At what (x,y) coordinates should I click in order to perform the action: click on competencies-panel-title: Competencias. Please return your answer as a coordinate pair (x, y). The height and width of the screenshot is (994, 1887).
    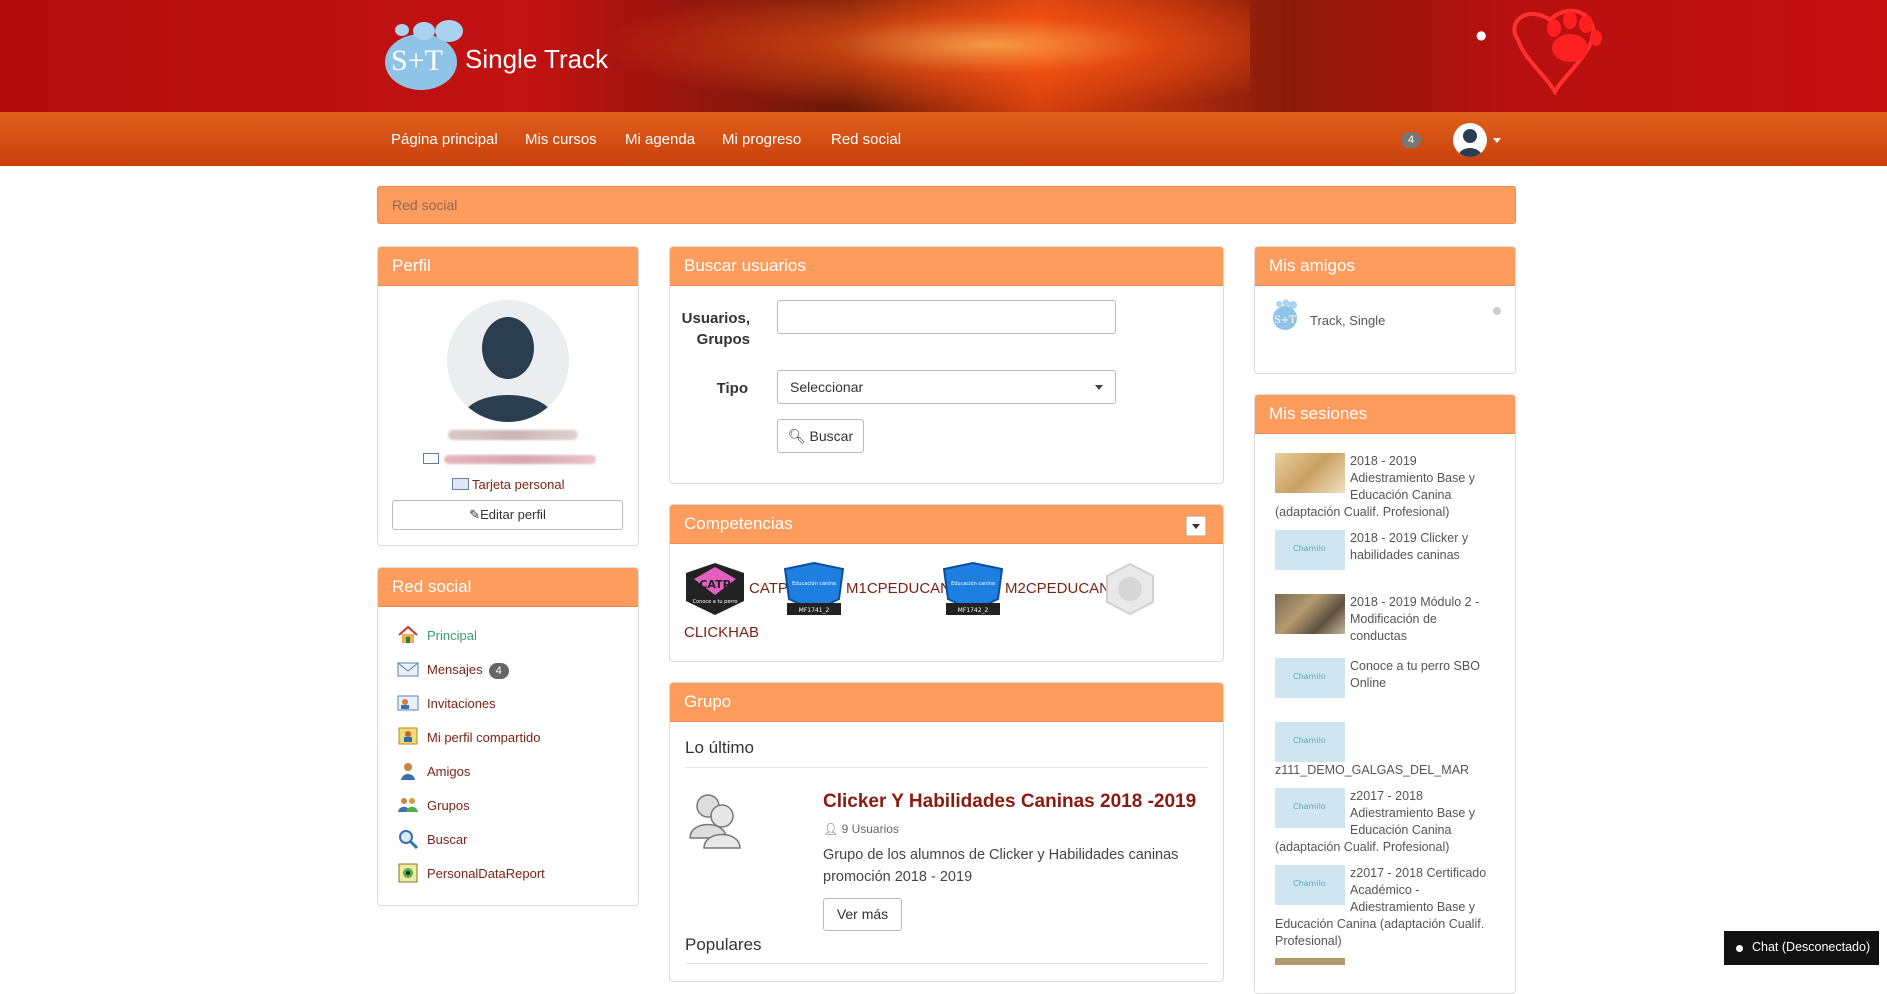
    Looking at the image, I should click on (738, 523).